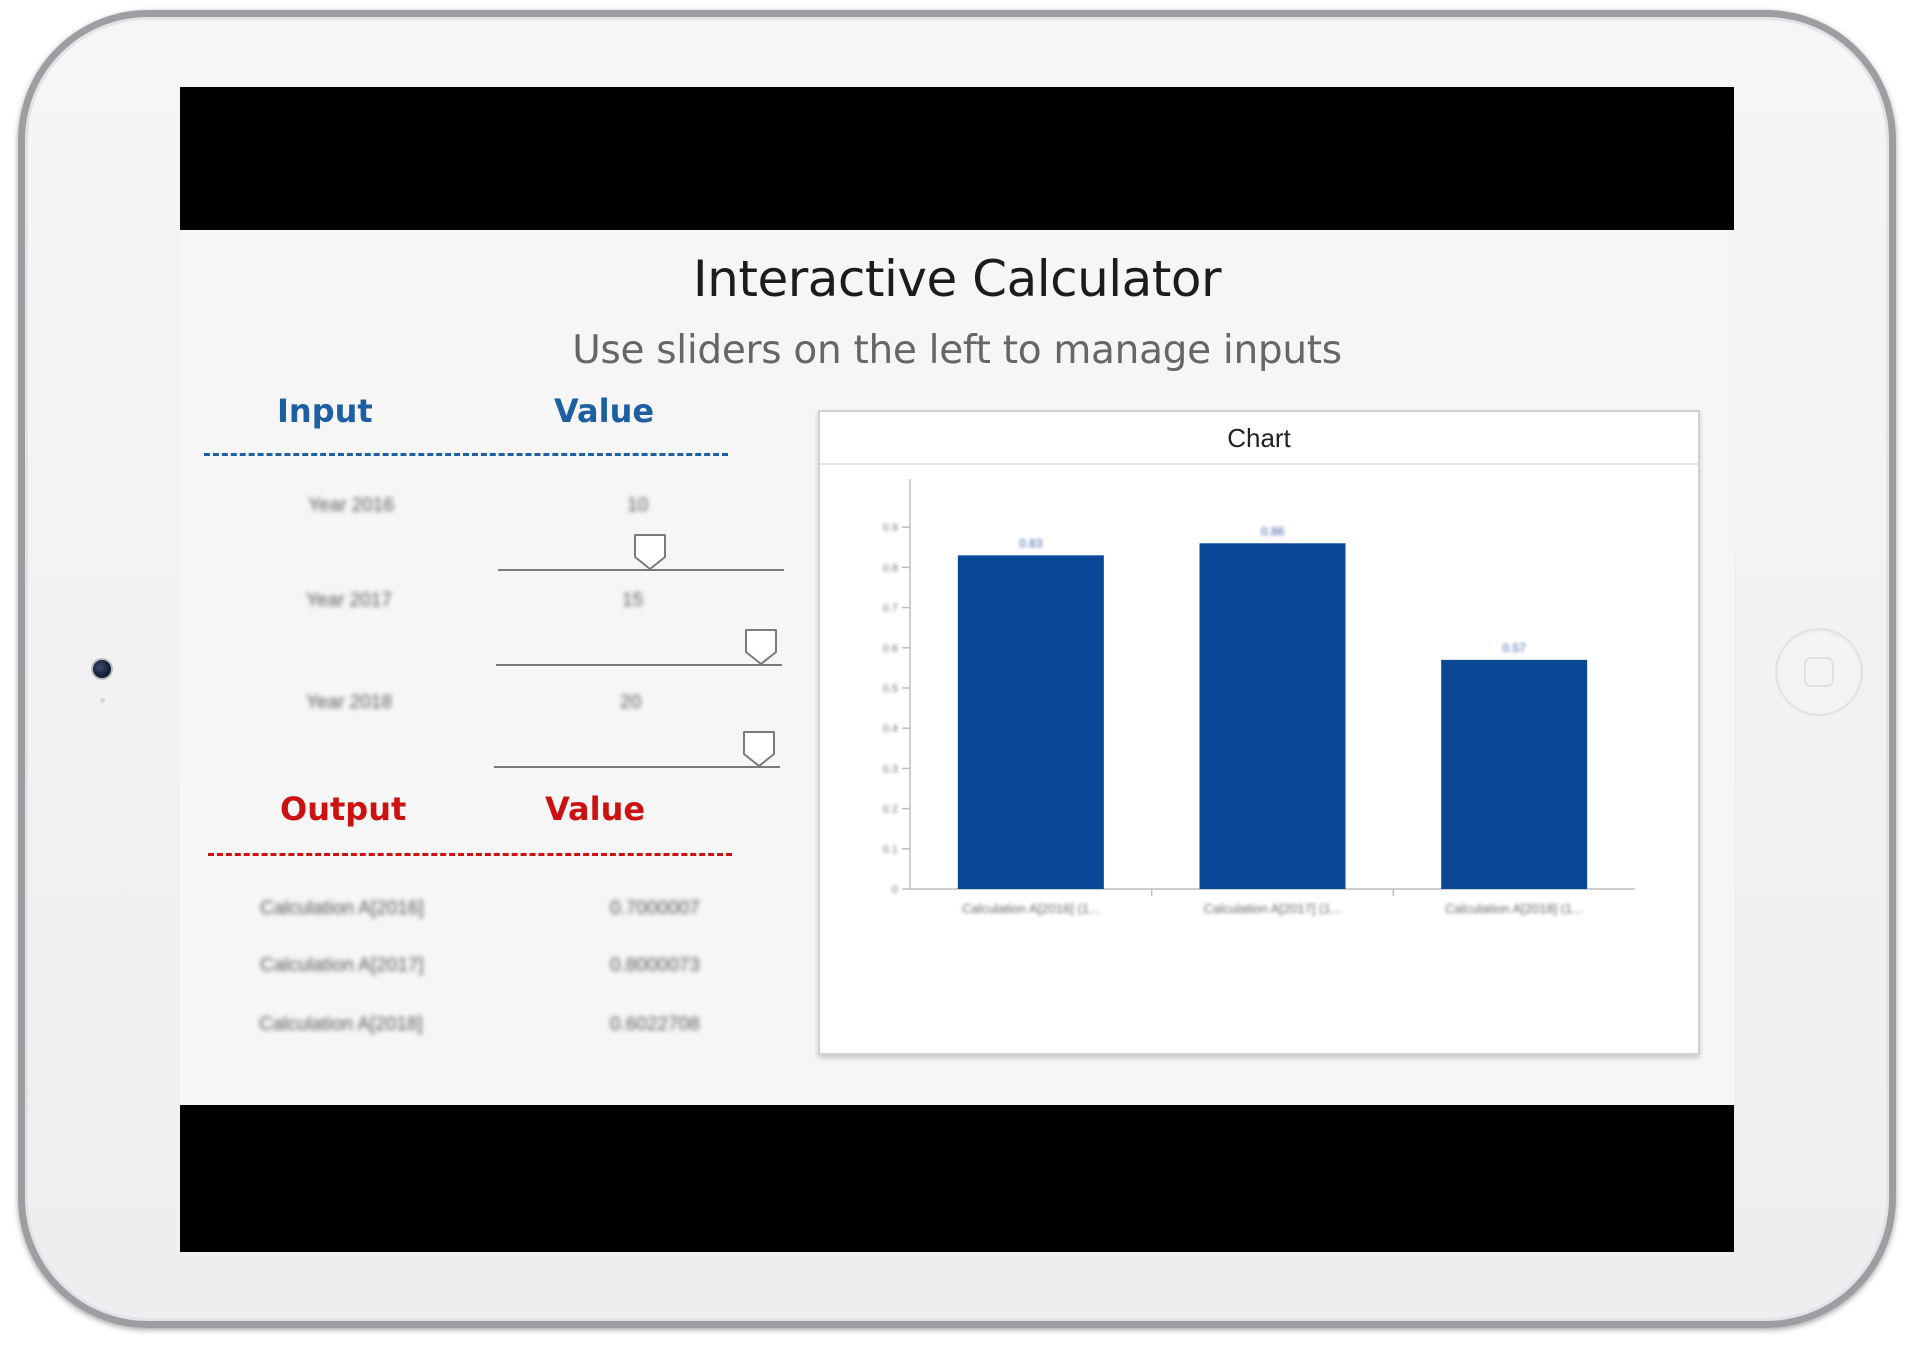 This screenshot has width=1912, height=1348. I want to click on y-tick-label: 0.4, so click(890, 729).